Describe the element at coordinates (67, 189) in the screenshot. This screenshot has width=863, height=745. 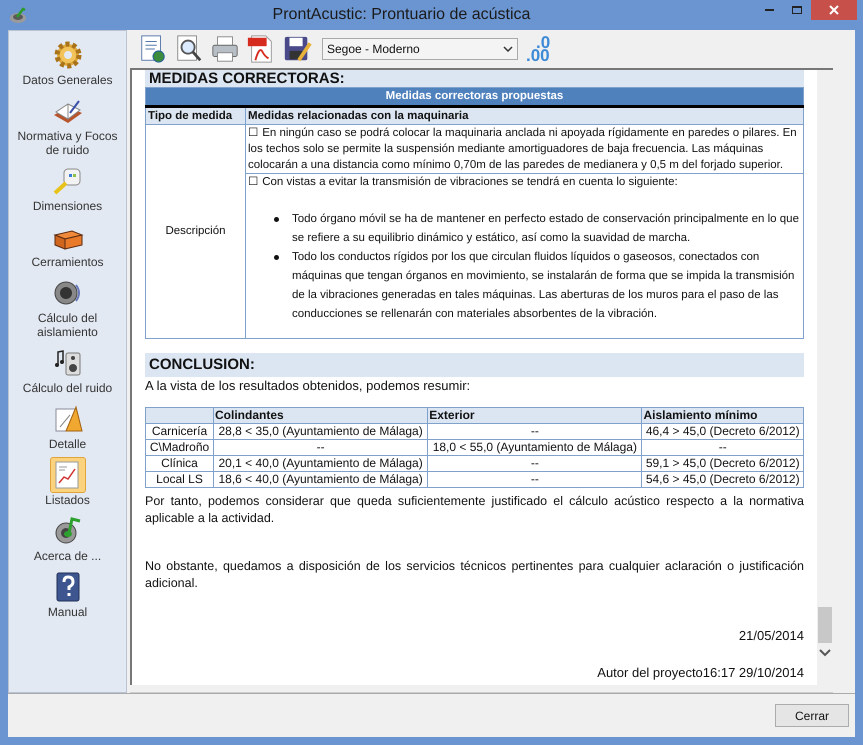
I see `sidebar-item: Dimensiones` at that location.